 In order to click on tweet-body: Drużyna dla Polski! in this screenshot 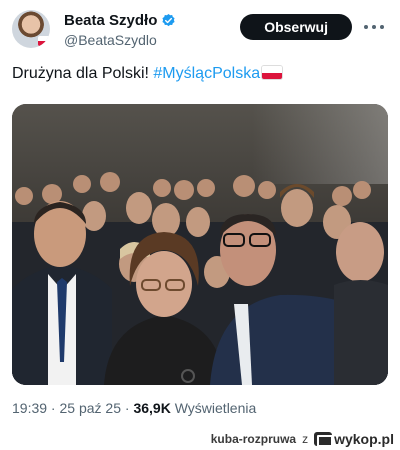, I will do `click(83, 73)`.